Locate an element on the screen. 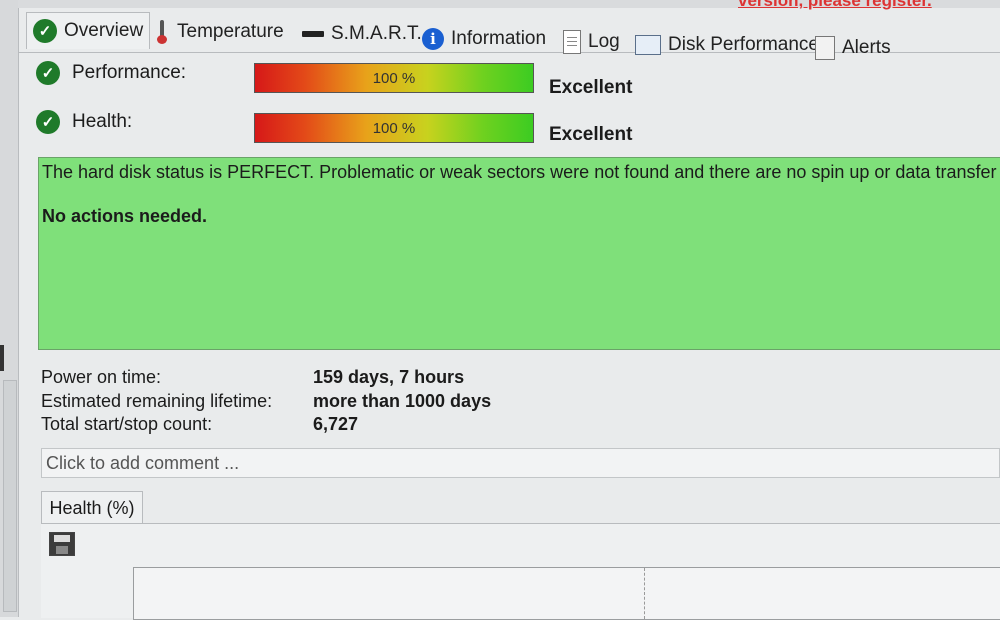 The width and height of the screenshot is (1000, 620). performance-row: ✓ Performance: is located at coordinates (111, 73).